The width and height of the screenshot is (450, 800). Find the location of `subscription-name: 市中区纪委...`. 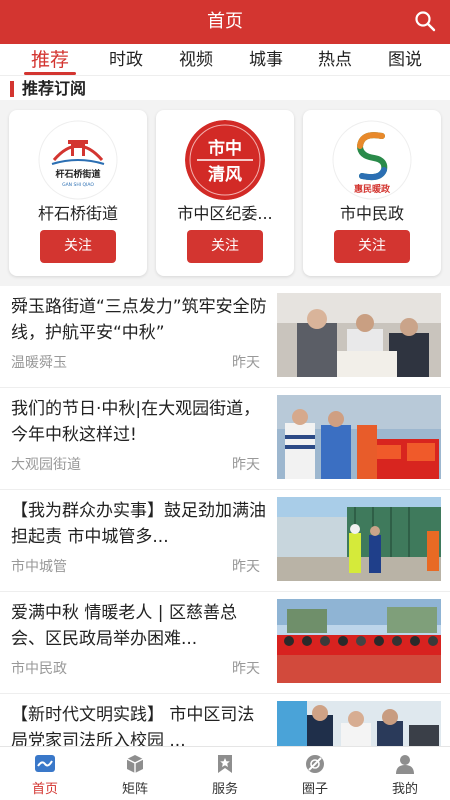

subscription-name: 市中区纪委... is located at coordinates (225, 213).